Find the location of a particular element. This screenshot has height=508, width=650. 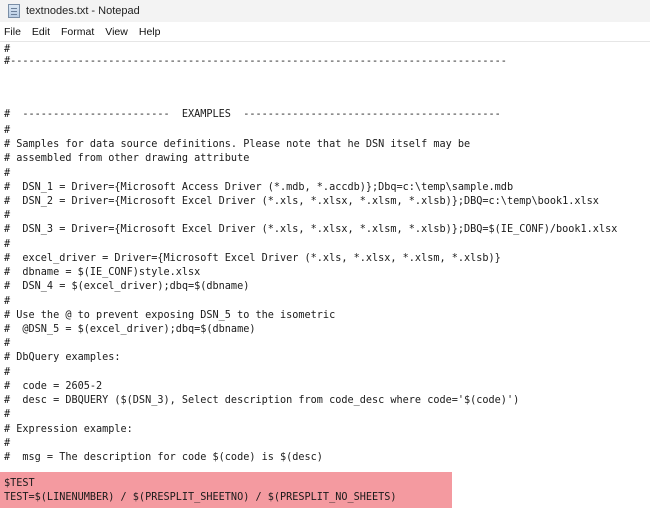

text-line: # dbname = $(IE_CONF)style.xlsx is located at coordinates (102, 272).